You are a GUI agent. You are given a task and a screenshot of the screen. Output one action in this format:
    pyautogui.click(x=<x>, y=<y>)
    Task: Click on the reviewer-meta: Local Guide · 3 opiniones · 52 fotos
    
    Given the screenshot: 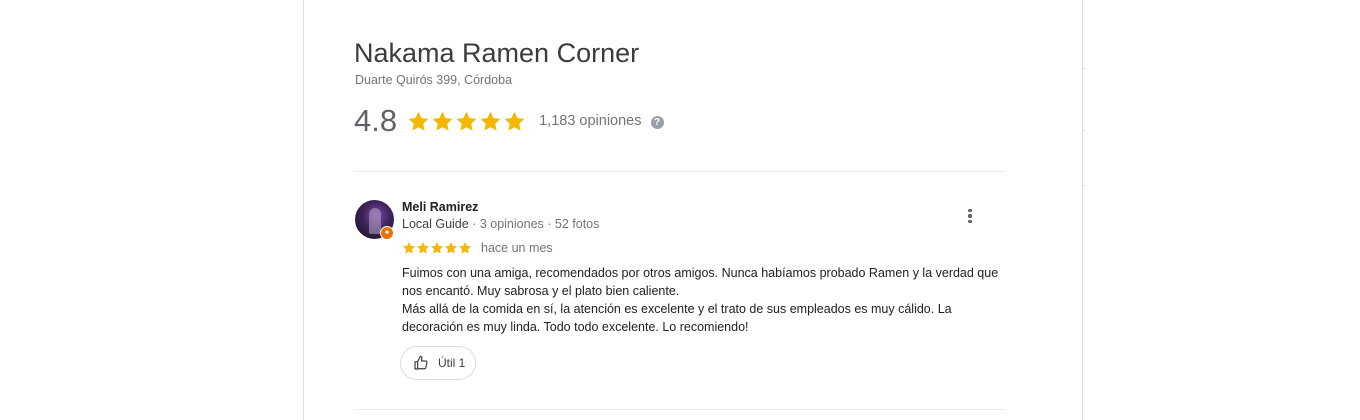 What is the action you would take?
    pyautogui.click(x=500, y=224)
    